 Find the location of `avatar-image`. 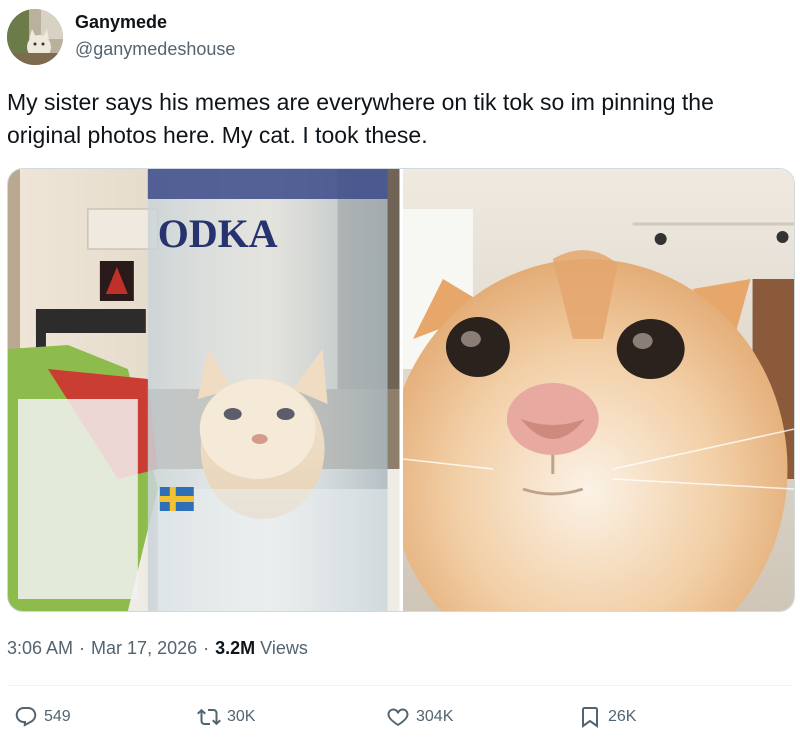

avatar-image is located at coordinates (35, 37).